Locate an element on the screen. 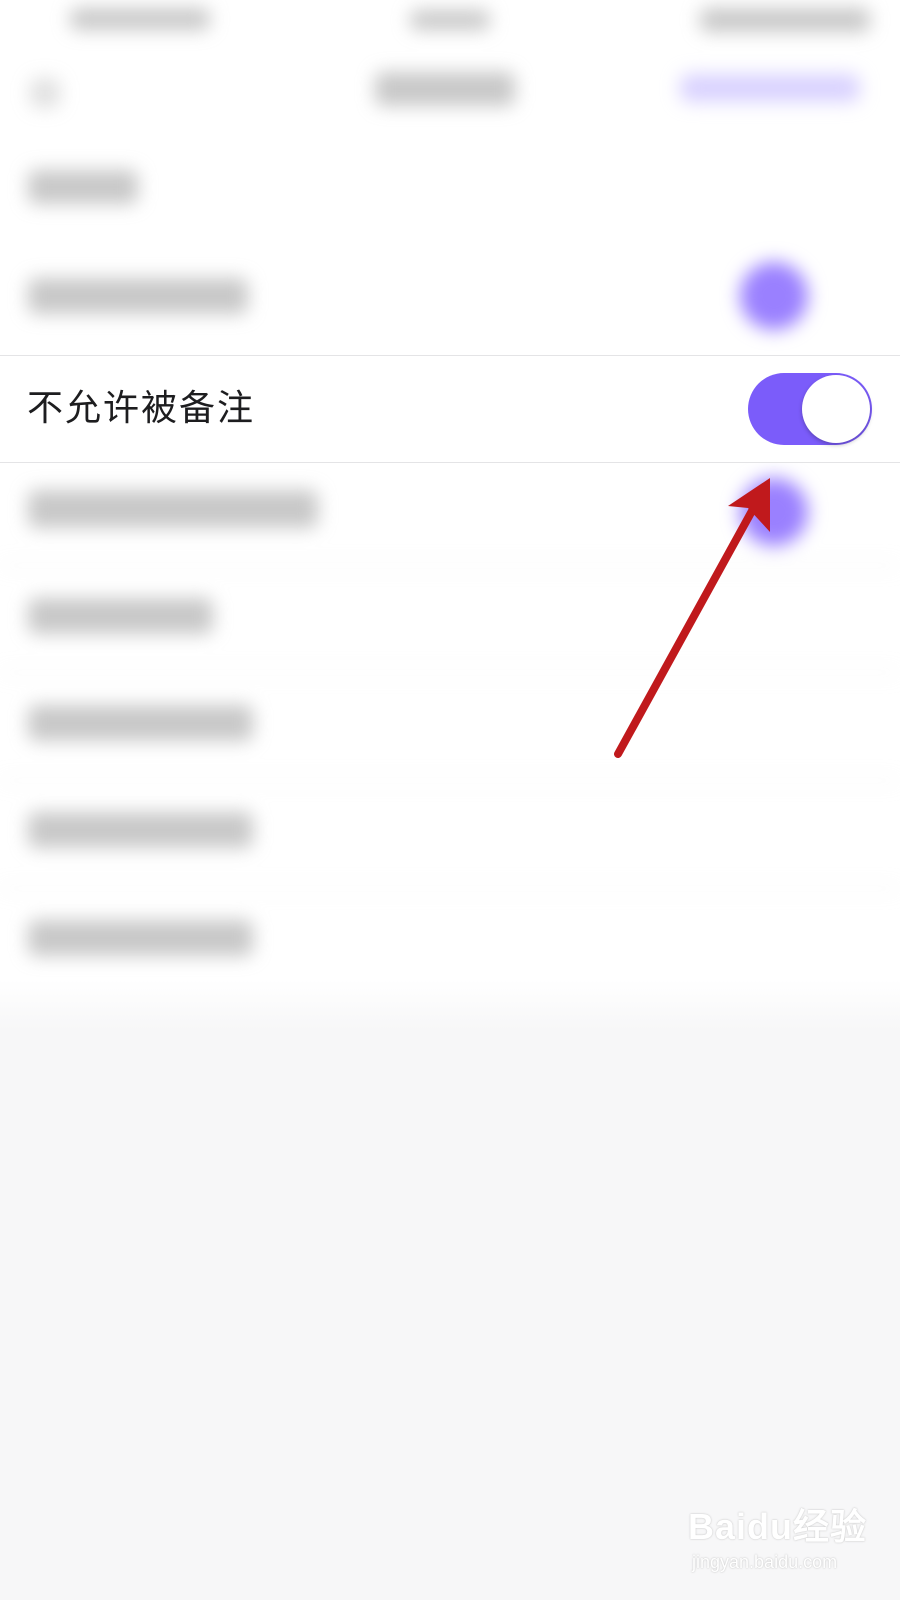 The image size is (900, 1600). setting-row-5-label is located at coordinates (140, 723).